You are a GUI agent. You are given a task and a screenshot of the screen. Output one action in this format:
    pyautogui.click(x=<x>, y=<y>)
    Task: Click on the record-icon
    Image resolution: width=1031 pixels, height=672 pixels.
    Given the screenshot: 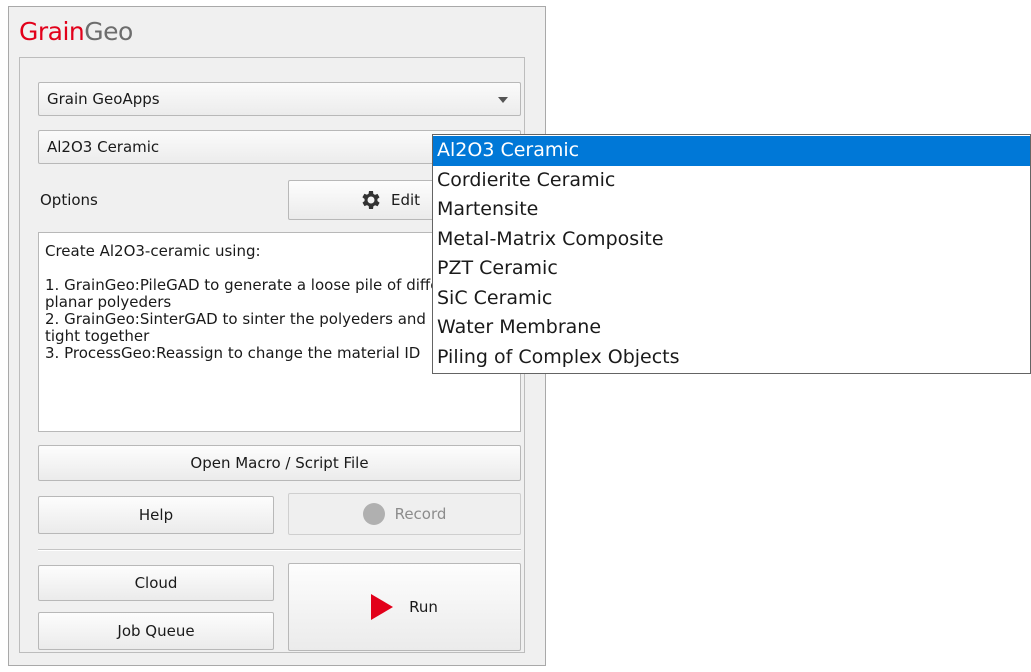 What is the action you would take?
    pyautogui.click(x=373, y=514)
    